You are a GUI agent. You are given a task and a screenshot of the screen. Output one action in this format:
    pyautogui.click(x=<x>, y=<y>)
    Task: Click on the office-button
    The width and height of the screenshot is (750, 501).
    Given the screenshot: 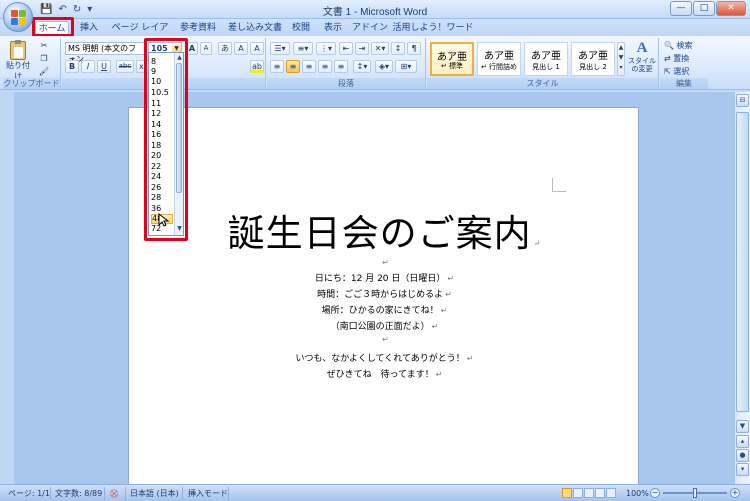 What is the action you would take?
    pyautogui.click(x=18, y=17)
    